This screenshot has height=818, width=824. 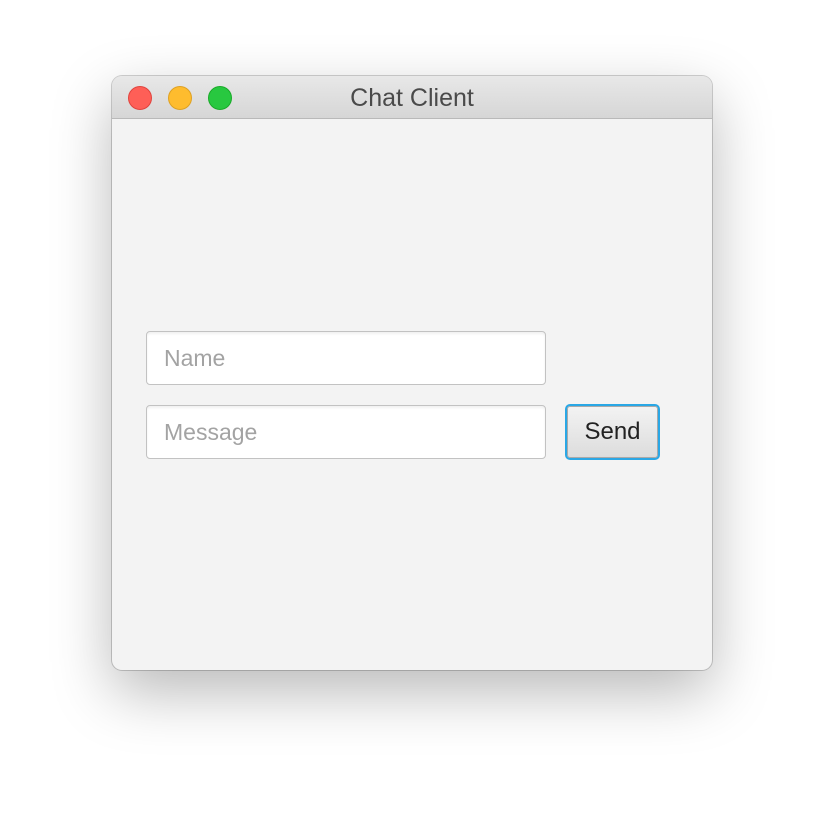 I want to click on name-input, so click(x=346, y=358).